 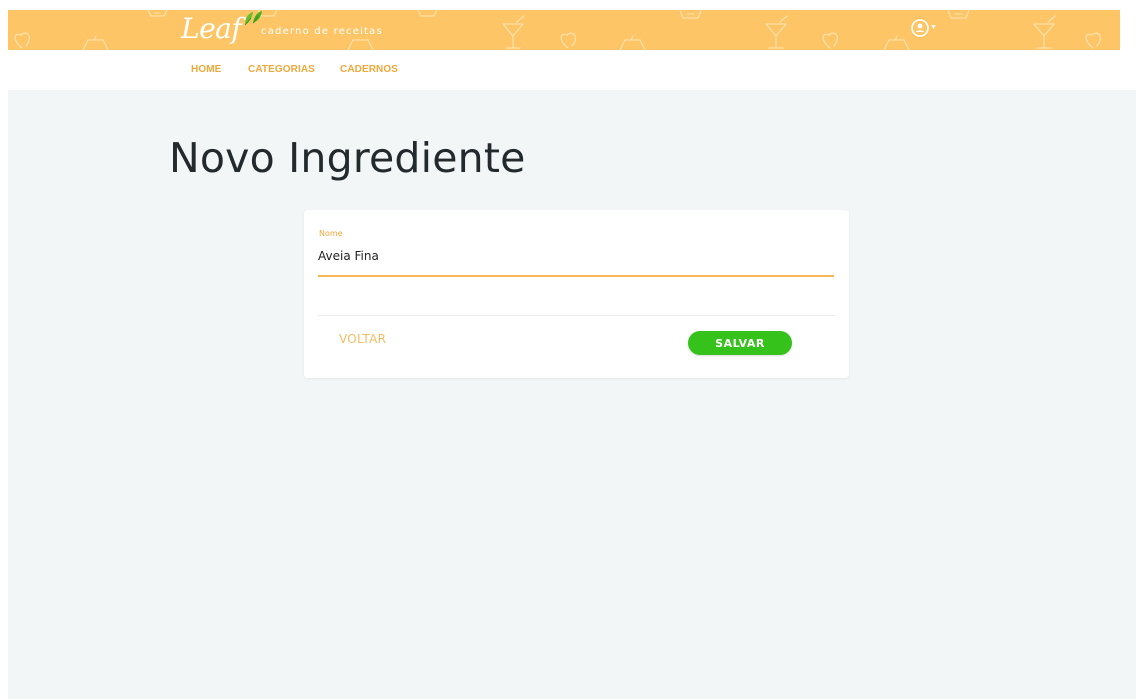 I want to click on header-banner: Leaf caderno de receitas ▼, so click(x=564, y=30).